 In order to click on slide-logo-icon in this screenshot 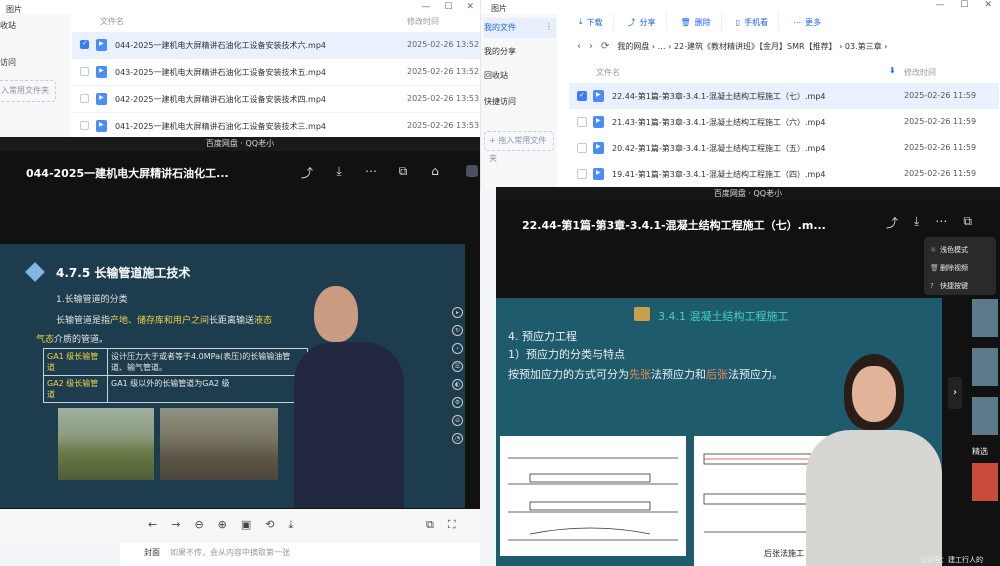, I will do `click(35, 272)`.